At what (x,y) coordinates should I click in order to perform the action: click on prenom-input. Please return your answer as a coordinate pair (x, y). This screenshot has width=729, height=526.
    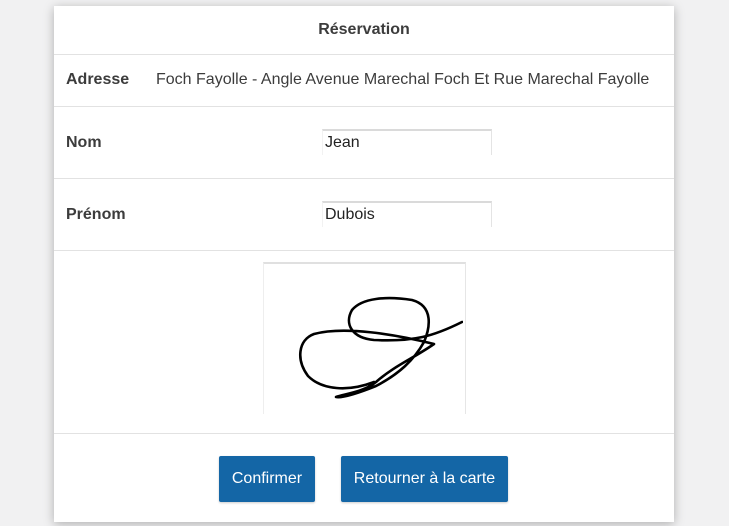
    Looking at the image, I should click on (407, 214).